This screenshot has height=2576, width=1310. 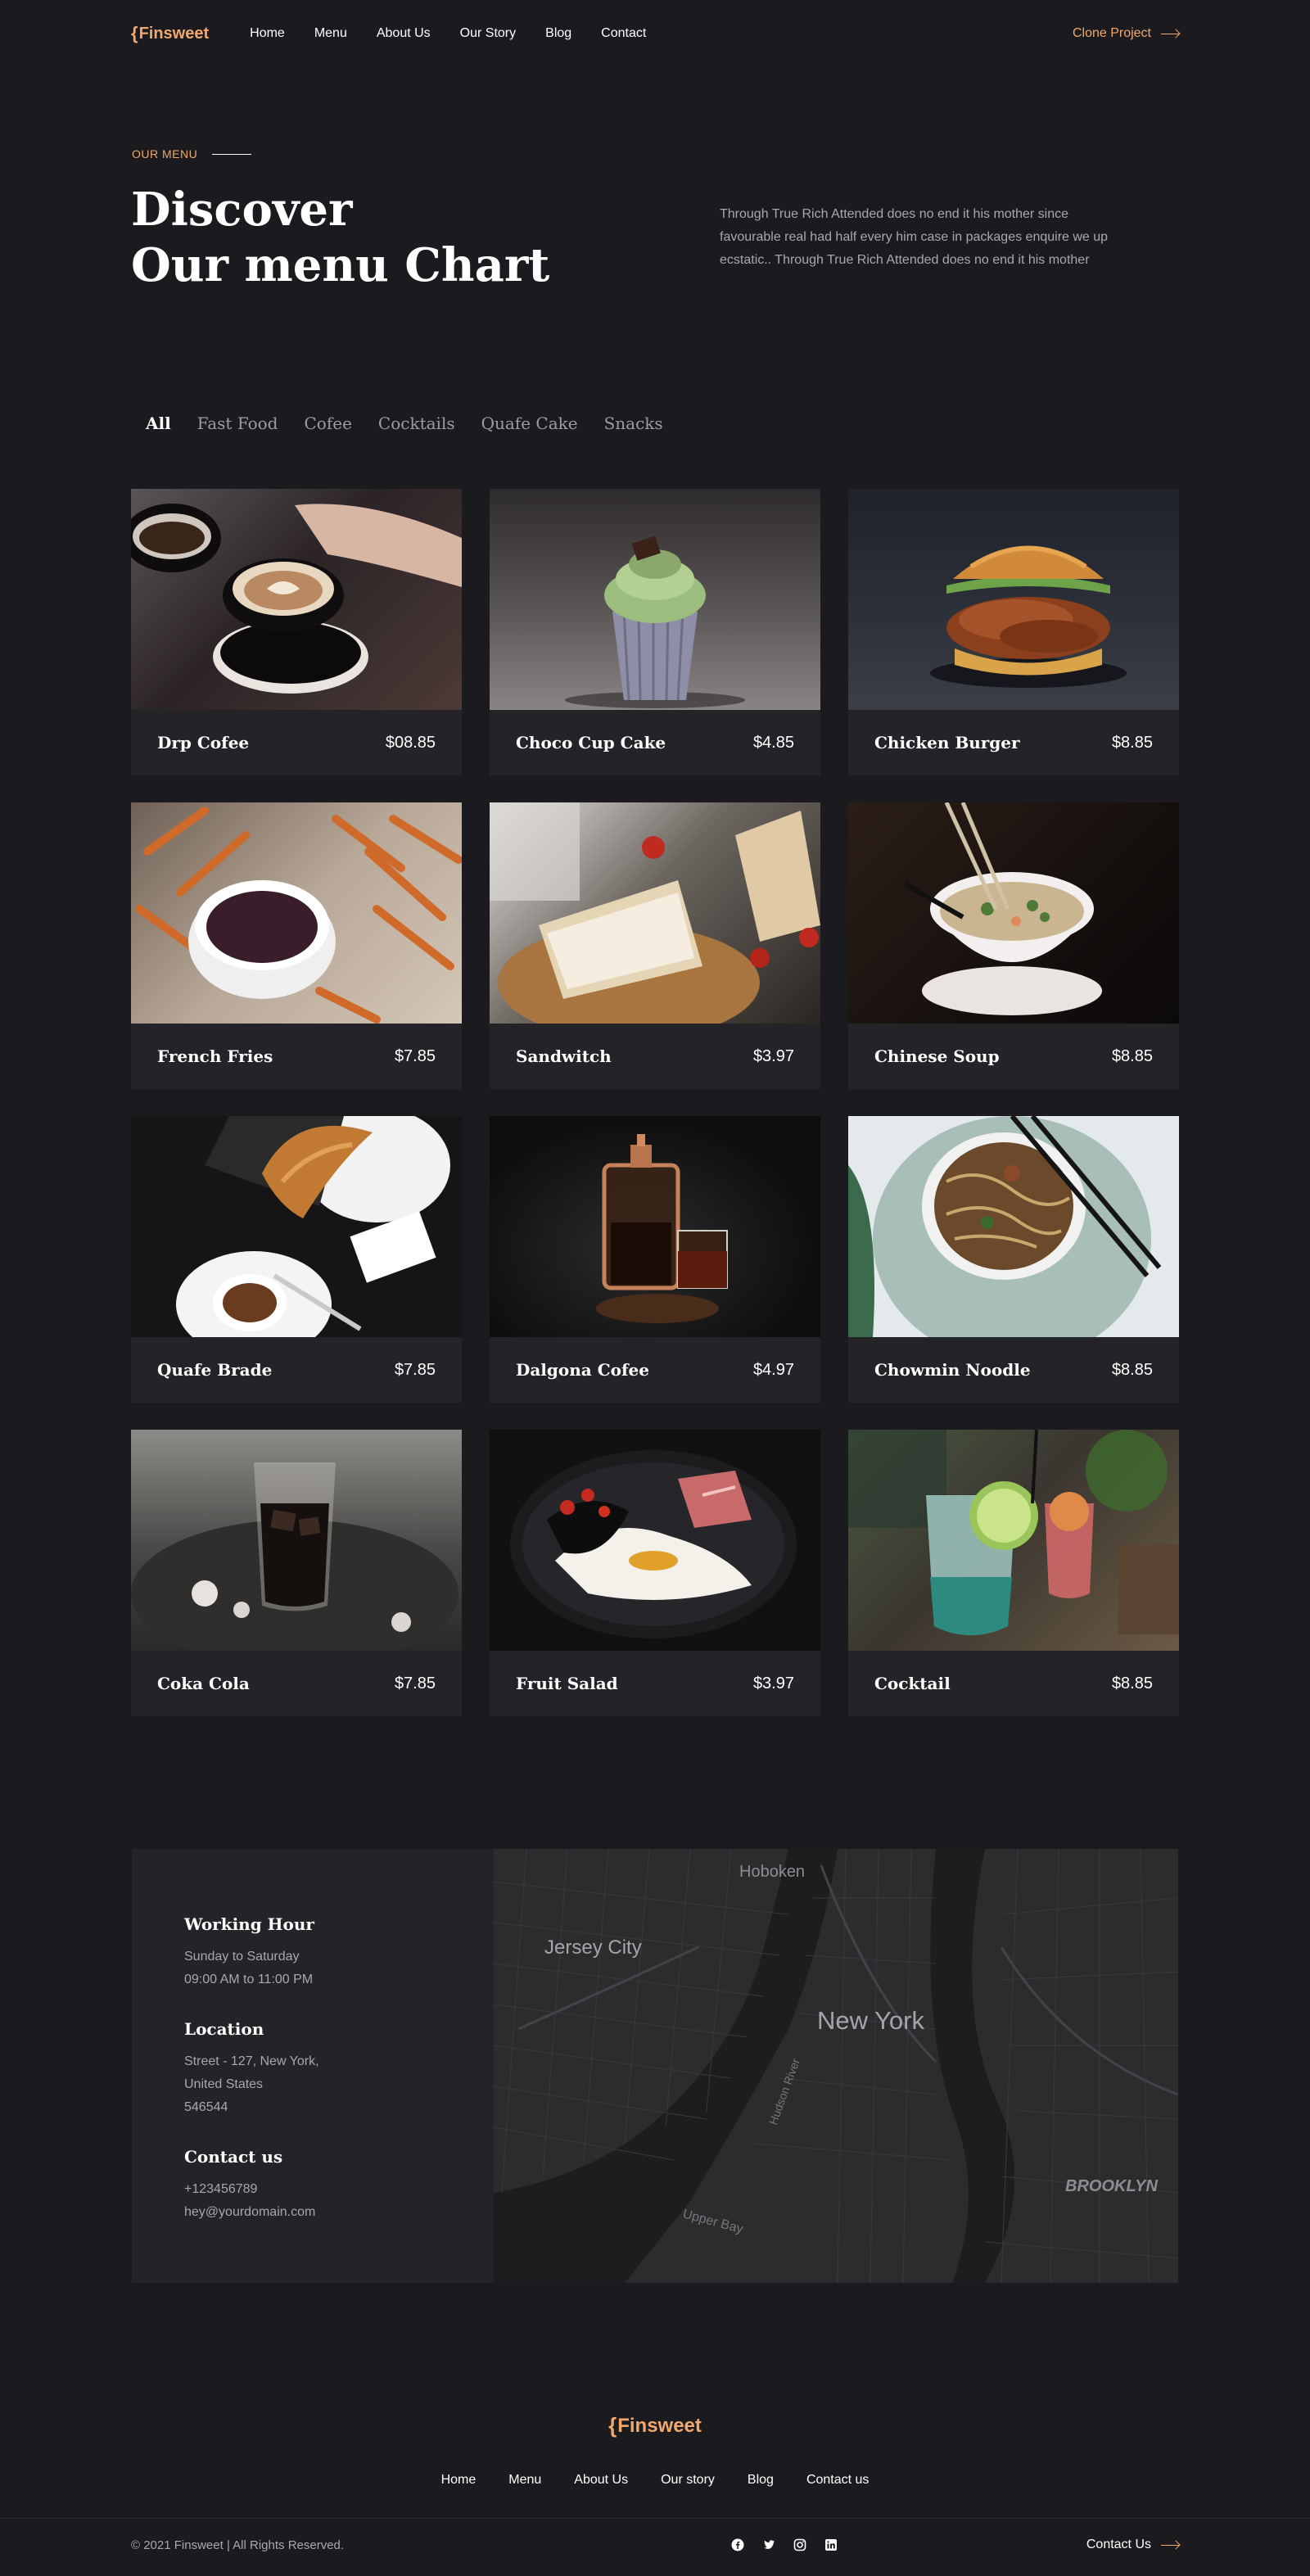 I want to click on footer-divider, so click(x=655, y=2518).